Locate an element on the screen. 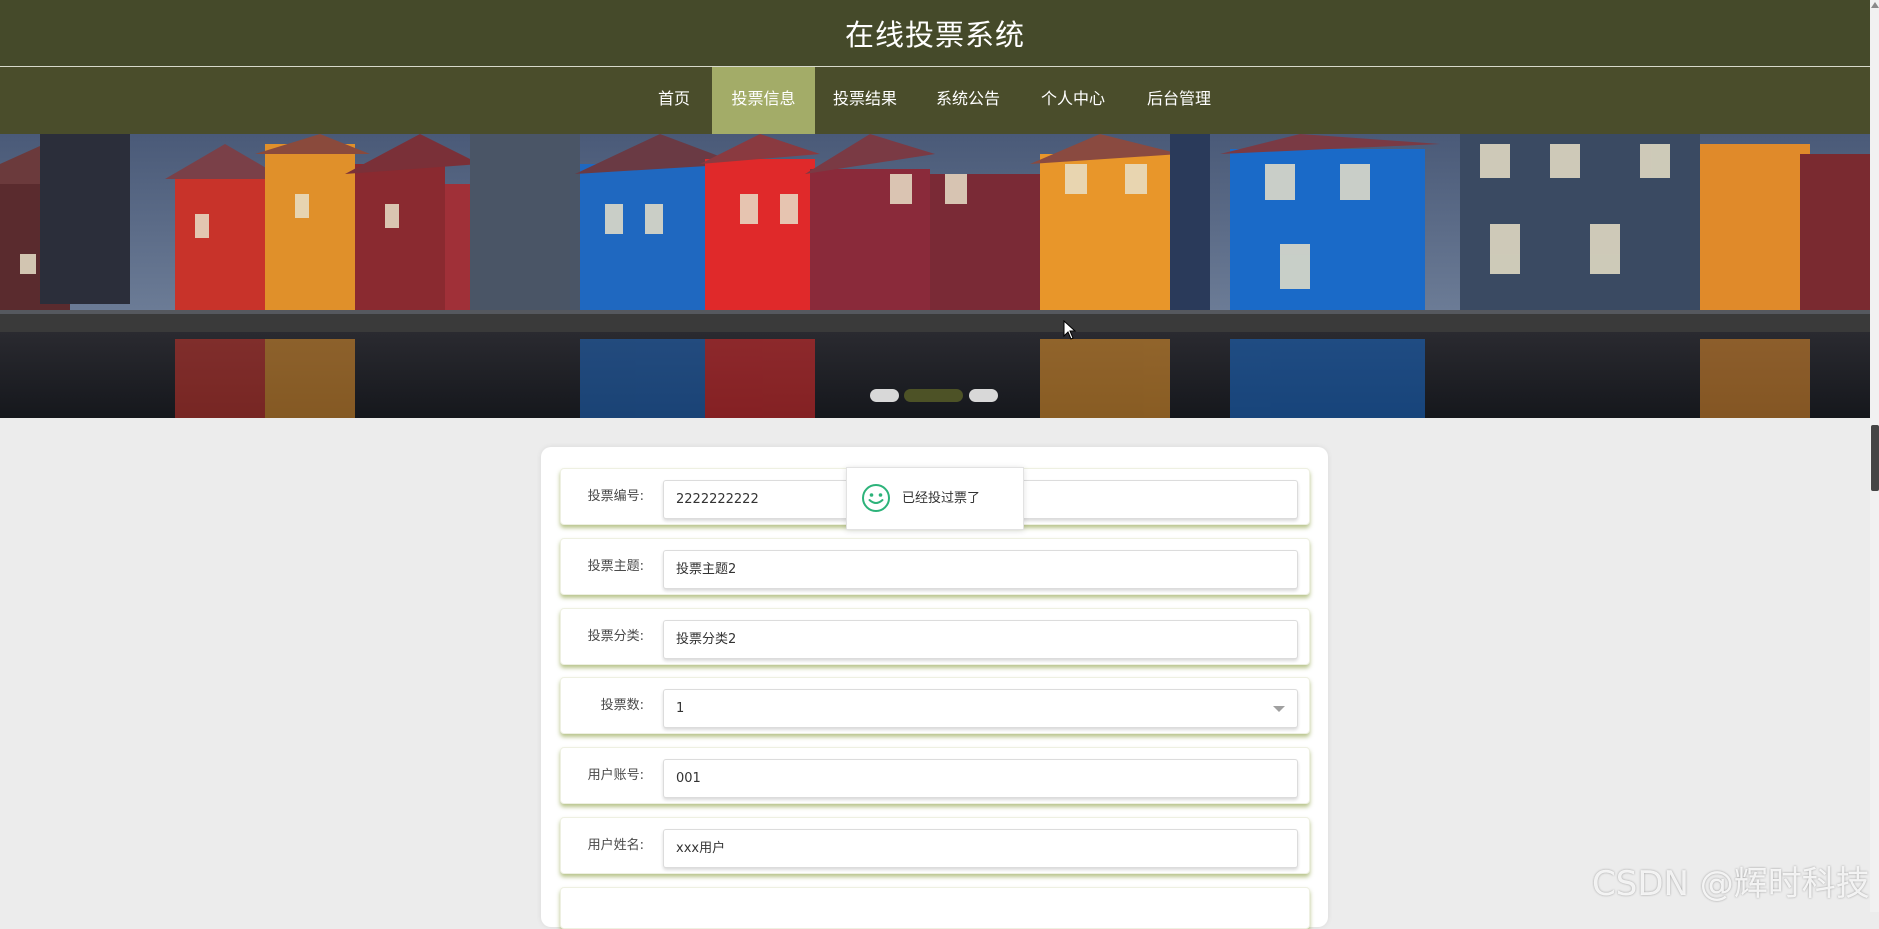  field-row-vote-category: 投票分类: 投票分类2 is located at coordinates (935, 636).